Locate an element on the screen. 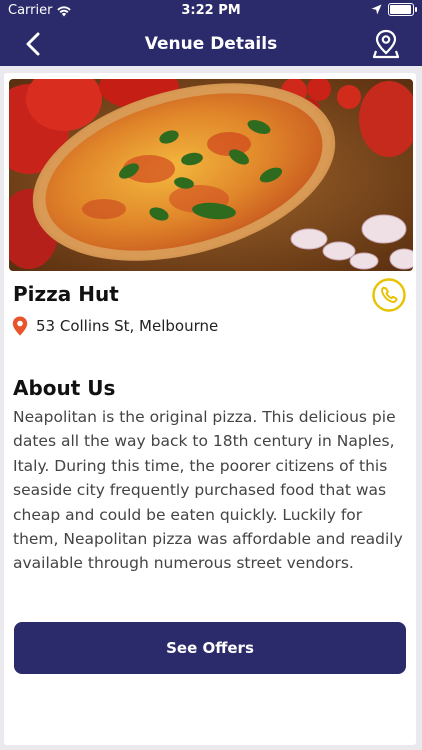  page-title: Venue Details is located at coordinates (211, 44).